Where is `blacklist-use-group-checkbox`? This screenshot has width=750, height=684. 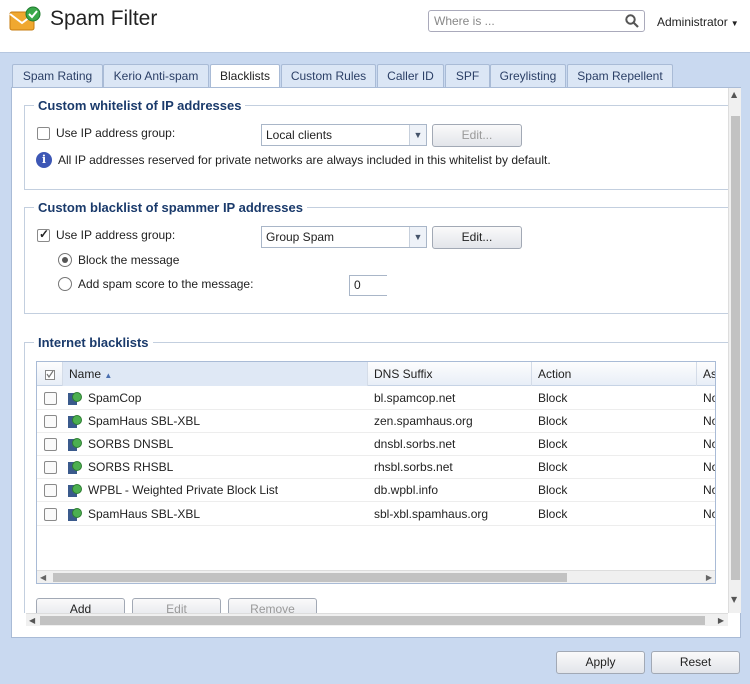
blacklist-use-group-checkbox is located at coordinates (43, 234).